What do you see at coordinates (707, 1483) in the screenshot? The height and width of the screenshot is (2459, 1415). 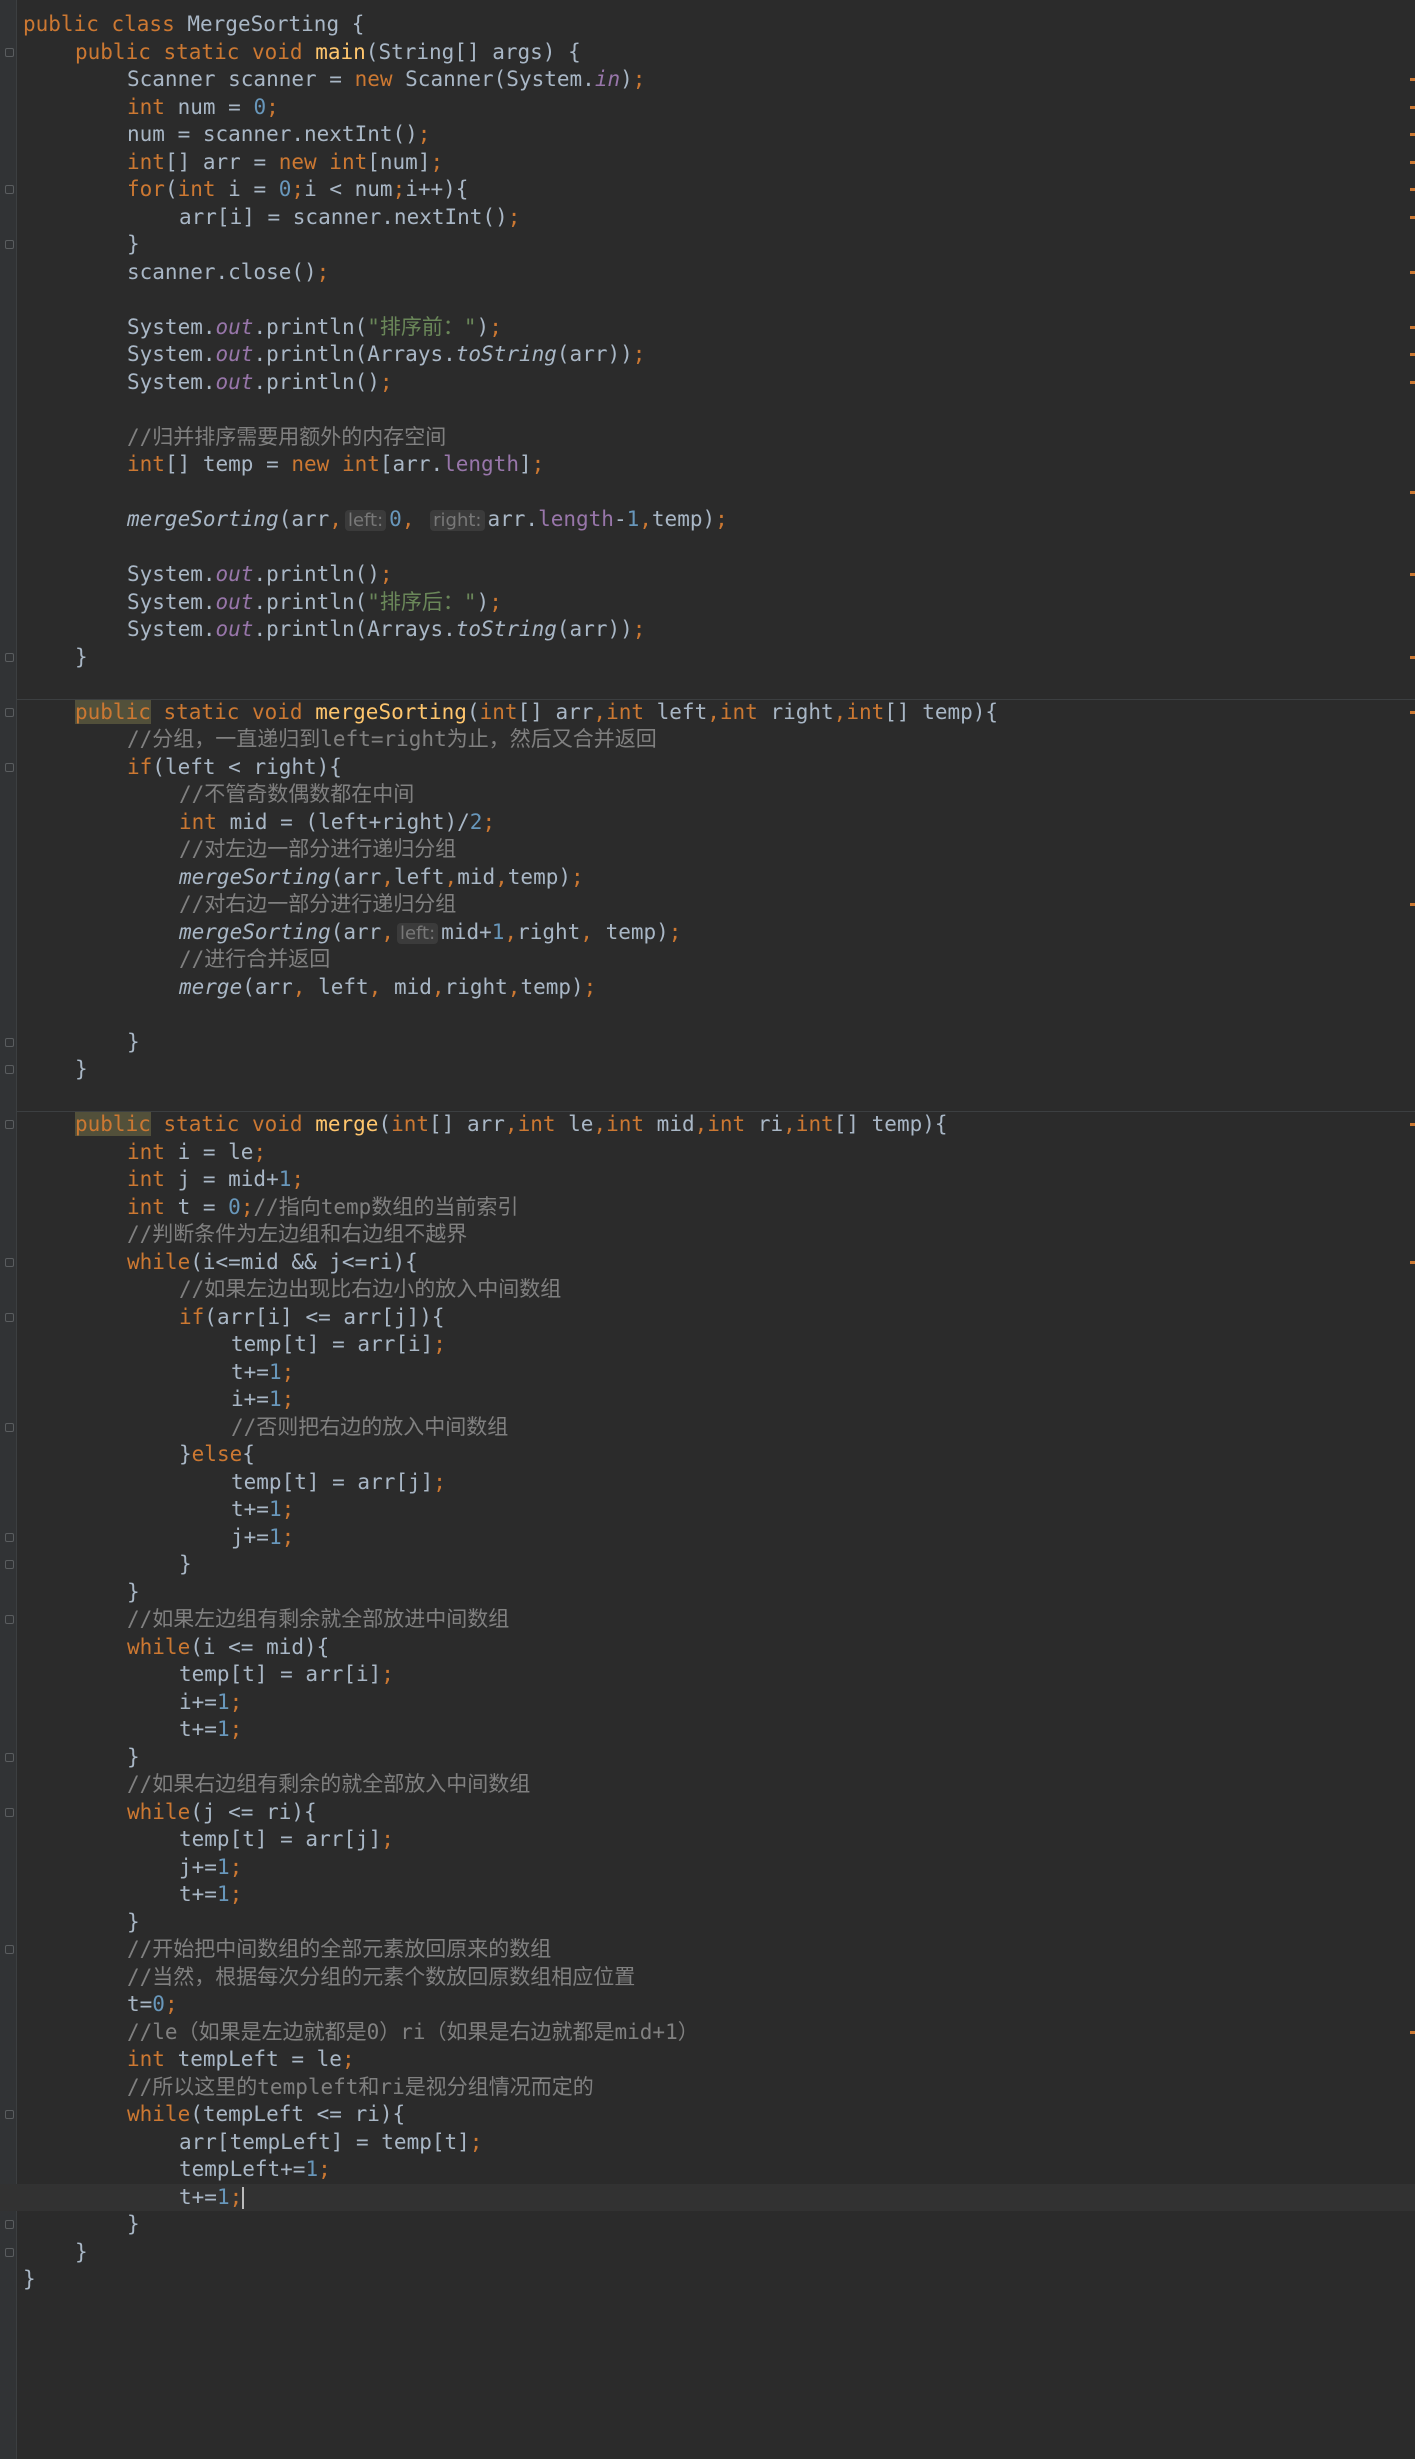 I see `code-line: temp[t] = arr[j];` at bounding box center [707, 1483].